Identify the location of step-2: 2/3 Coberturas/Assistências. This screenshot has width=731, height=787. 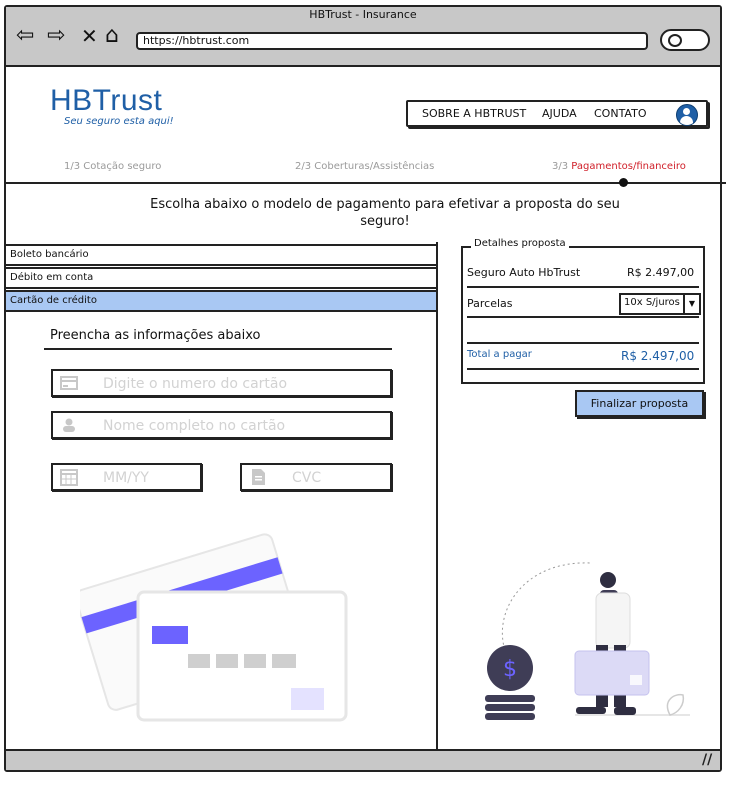
(365, 166).